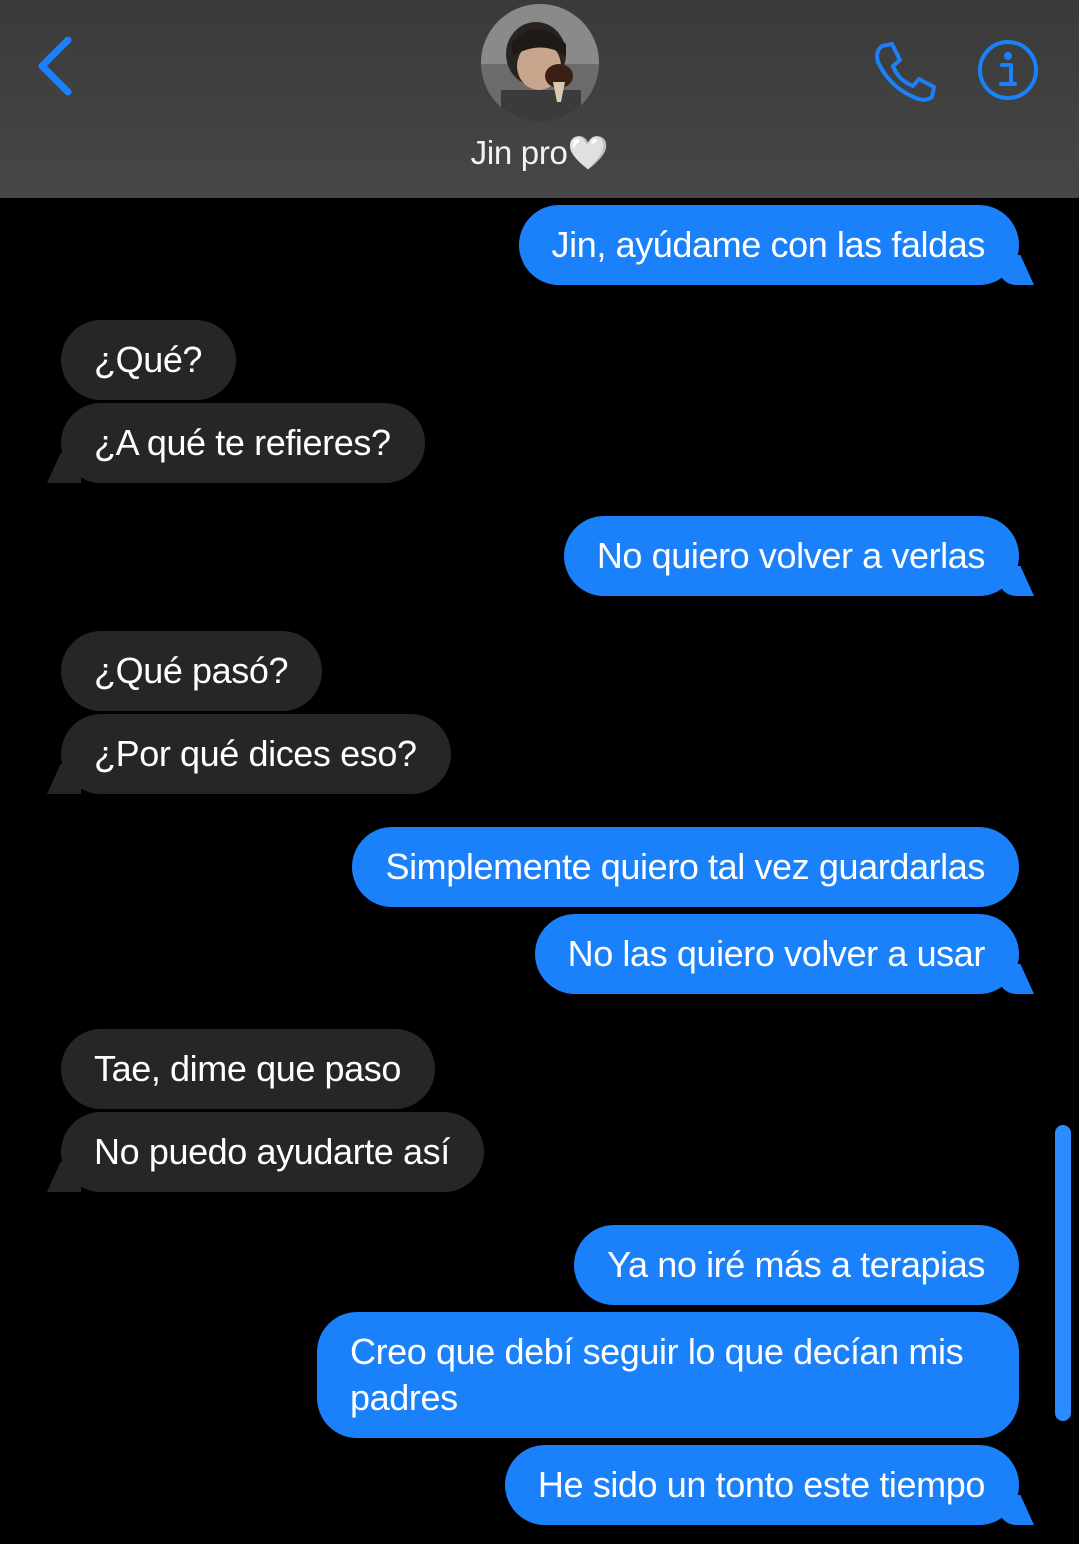 The height and width of the screenshot is (1544, 1079). I want to click on message-text: Tae, dime que paso, so click(248, 1068).